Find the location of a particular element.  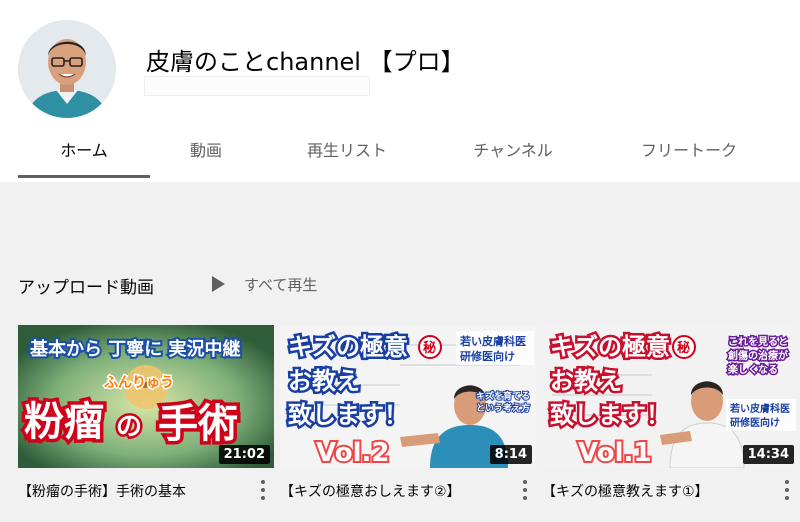

thumb-note-2: 研修医向け is located at coordinates (487, 356).